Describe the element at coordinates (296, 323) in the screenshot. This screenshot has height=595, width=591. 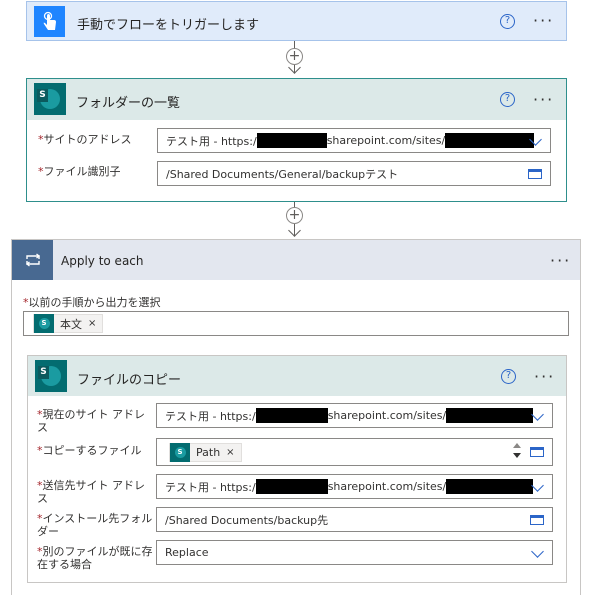
I see `select-output-input: S 本文 ×` at that location.